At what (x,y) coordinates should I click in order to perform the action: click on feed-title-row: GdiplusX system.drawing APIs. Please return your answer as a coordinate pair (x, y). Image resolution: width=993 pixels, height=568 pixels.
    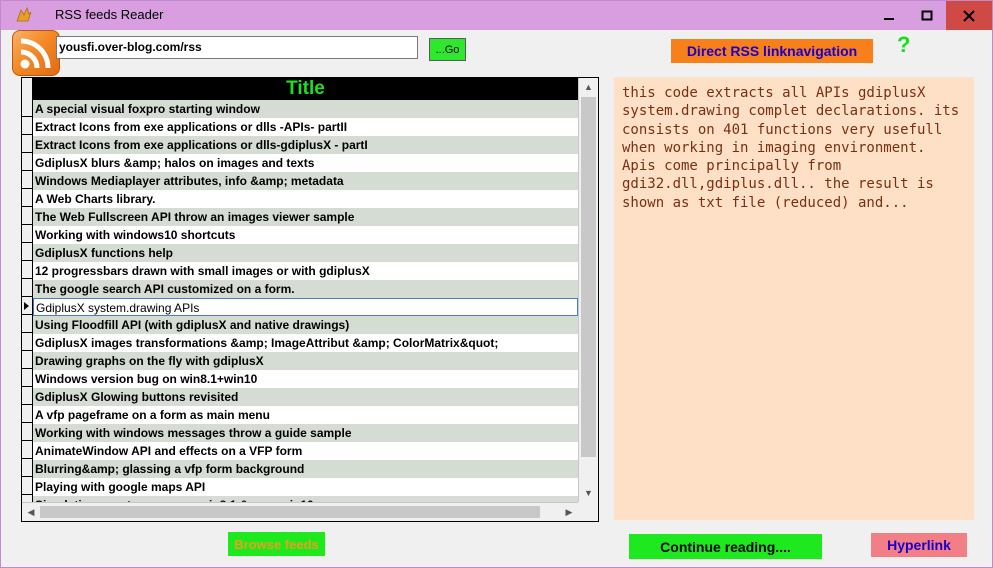
    Looking at the image, I should click on (305, 307).